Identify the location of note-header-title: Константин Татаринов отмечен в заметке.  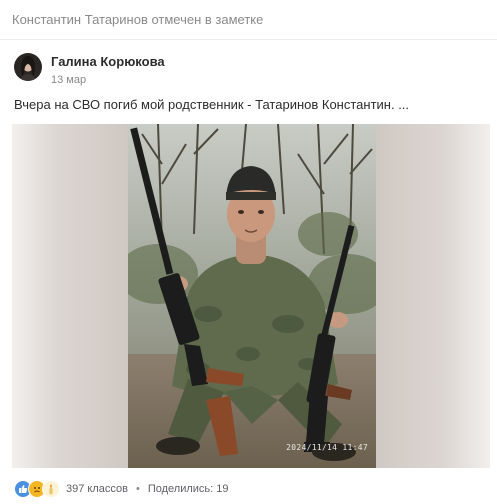
(138, 19).